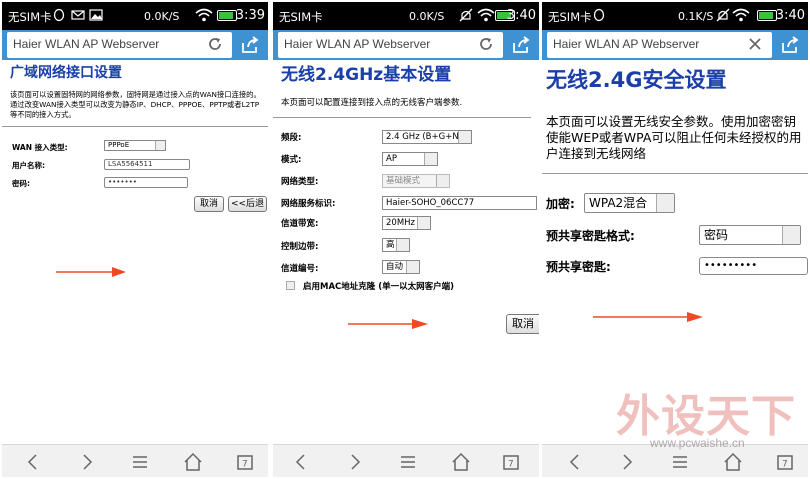 The width and height of the screenshot is (810, 479). I want to click on channel-number-label: 信道编号:, so click(300, 269).